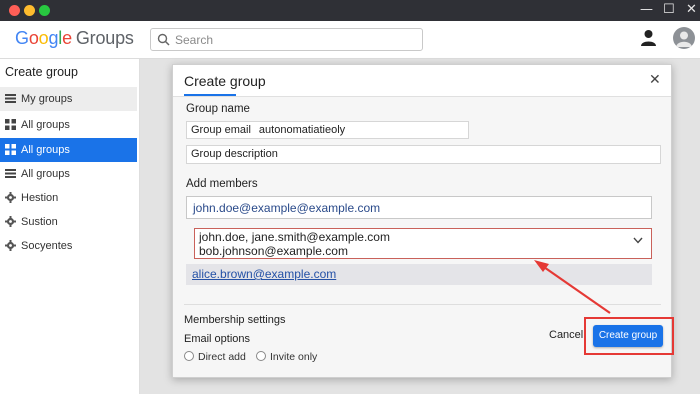 This screenshot has width=700, height=394. Describe the element at coordinates (41, 72) in the screenshot. I see `sidebar-title: Create group` at that location.